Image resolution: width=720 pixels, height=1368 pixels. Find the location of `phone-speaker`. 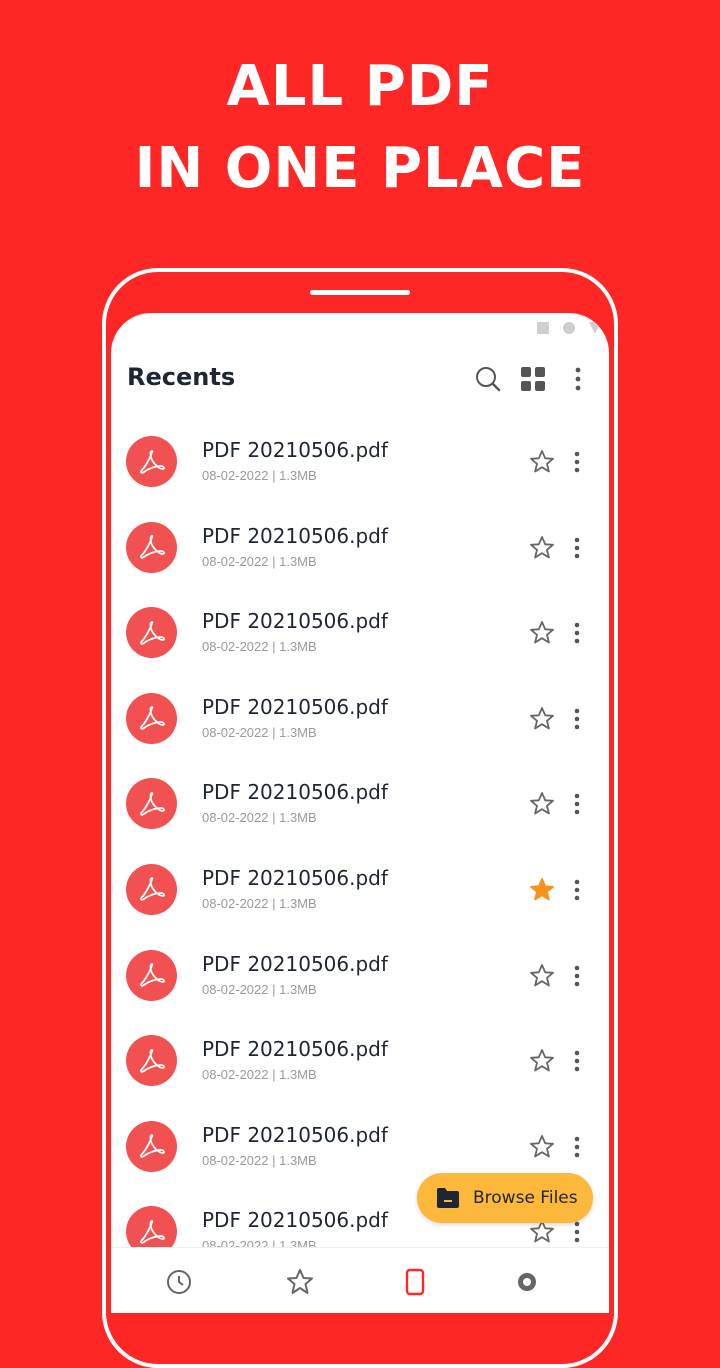

phone-speaker is located at coordinates (360, 292).